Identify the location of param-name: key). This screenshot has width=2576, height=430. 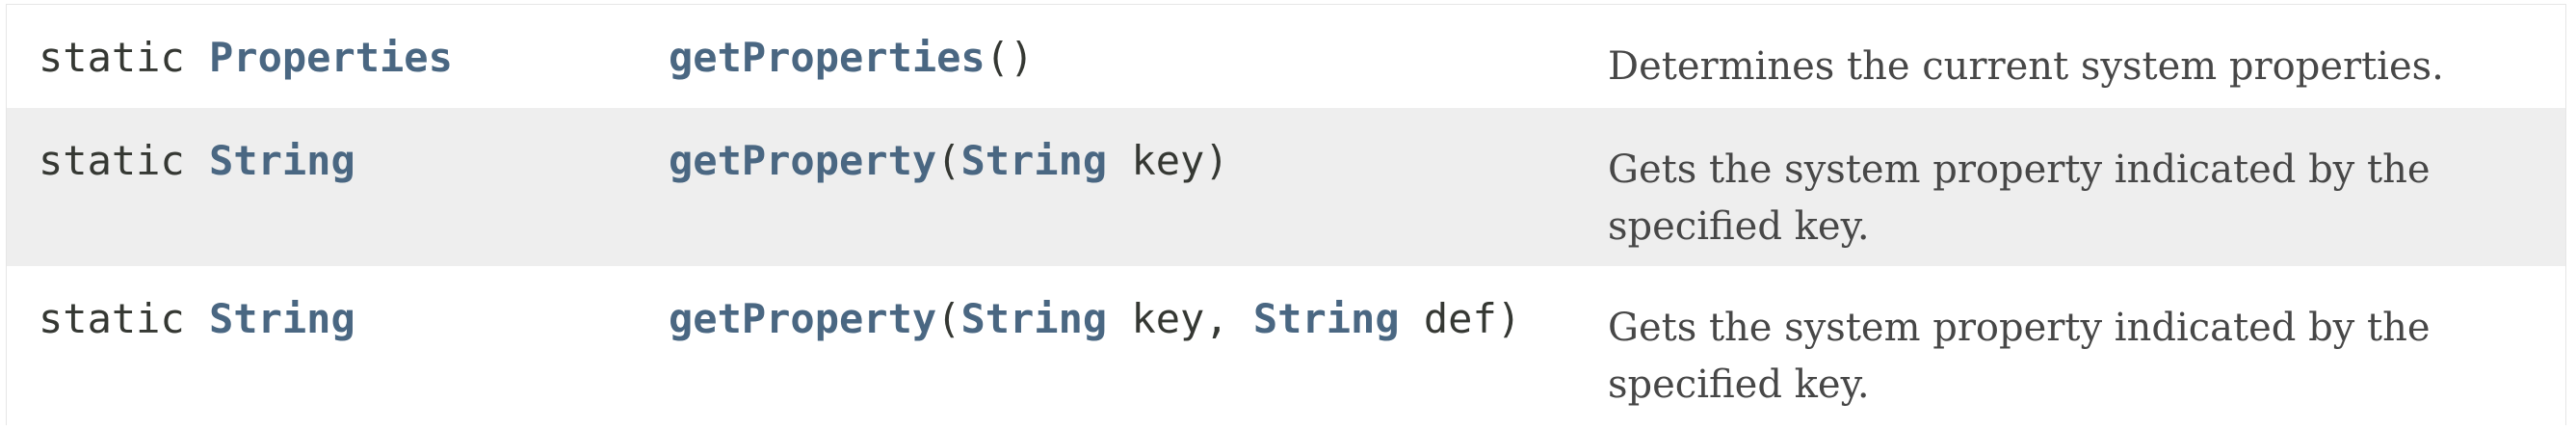
(1168, 161).